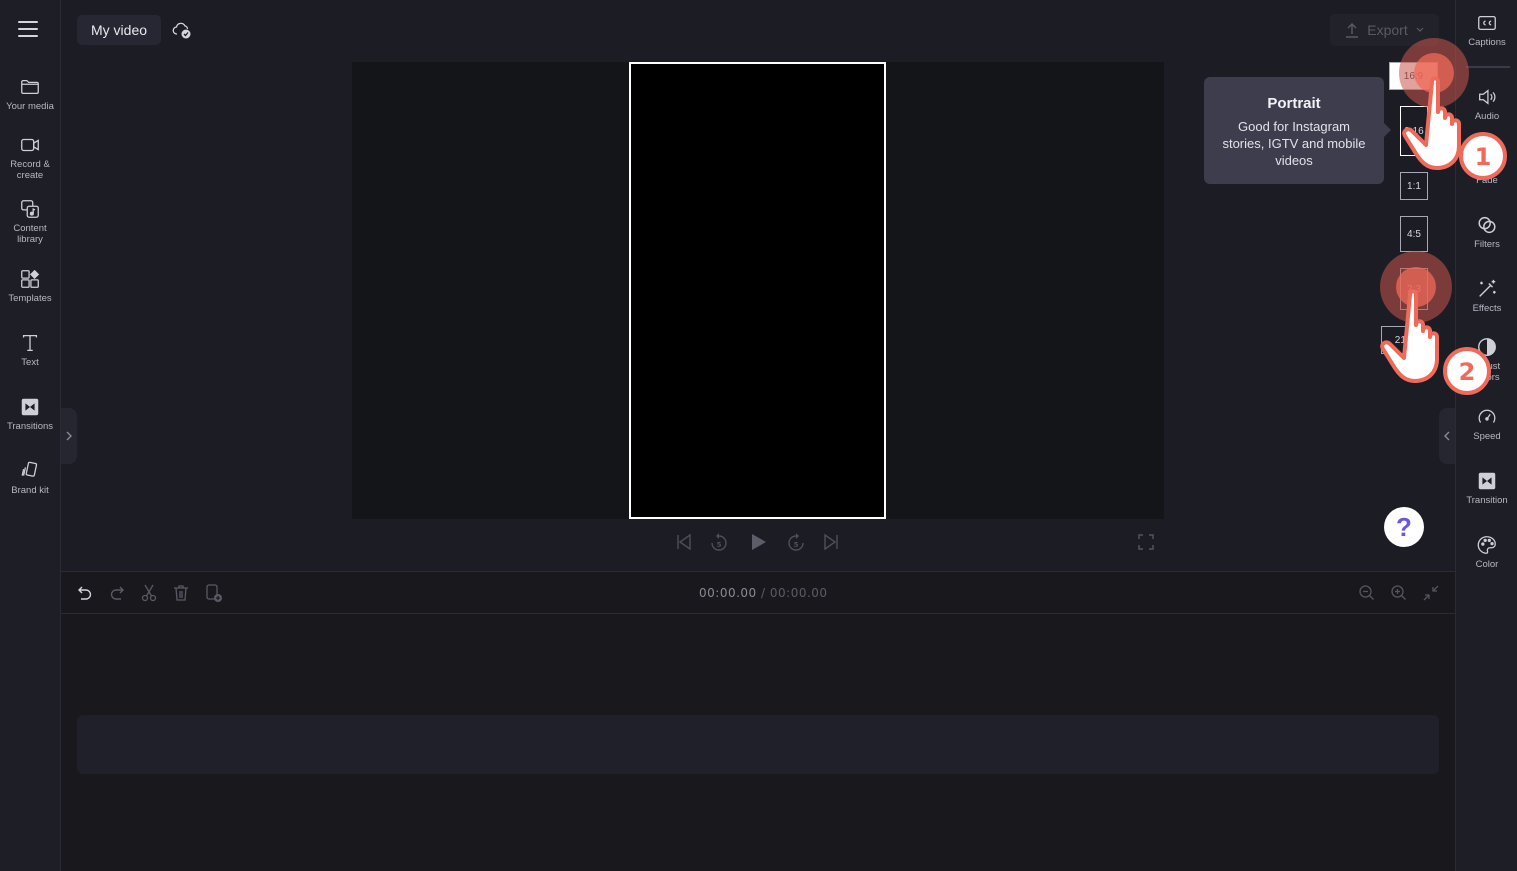  What do you see at coordinates (1414, 131) in the screenshot?
I see `aspect-ratio-9-16: 9:16` at bounding box center [1414, 131].